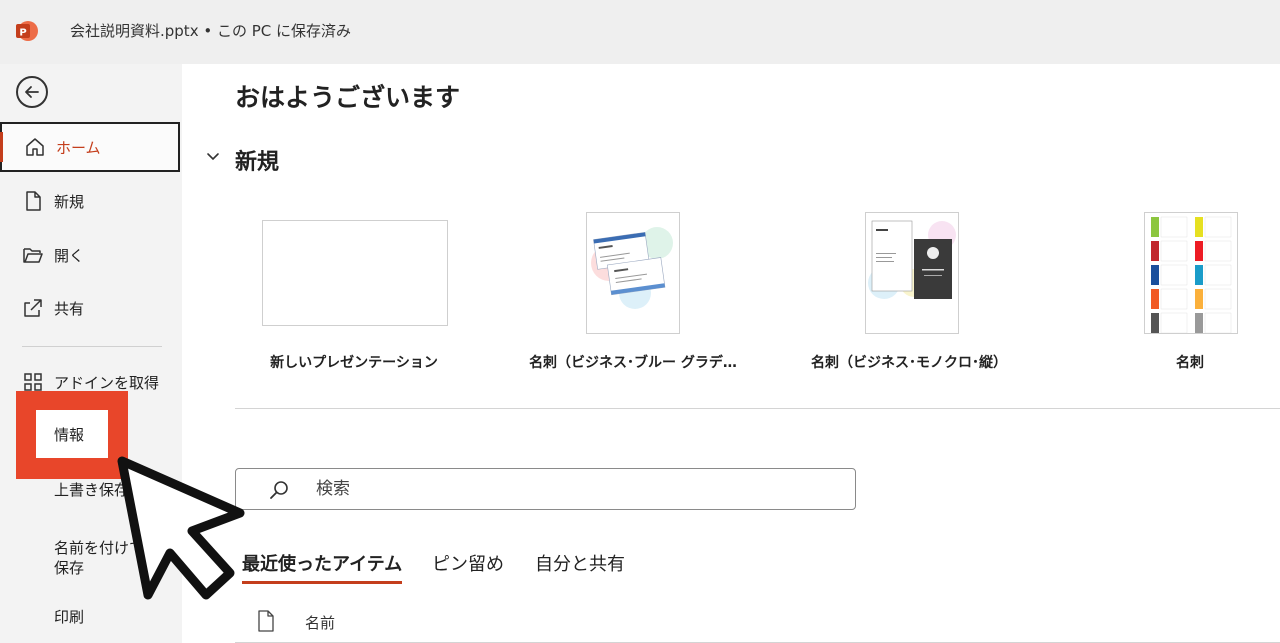 This screenshot has height=643, width=1280. I want to click on document-title: 会社説明資料.pptx • この PC に保存済み, so click(211, 31).